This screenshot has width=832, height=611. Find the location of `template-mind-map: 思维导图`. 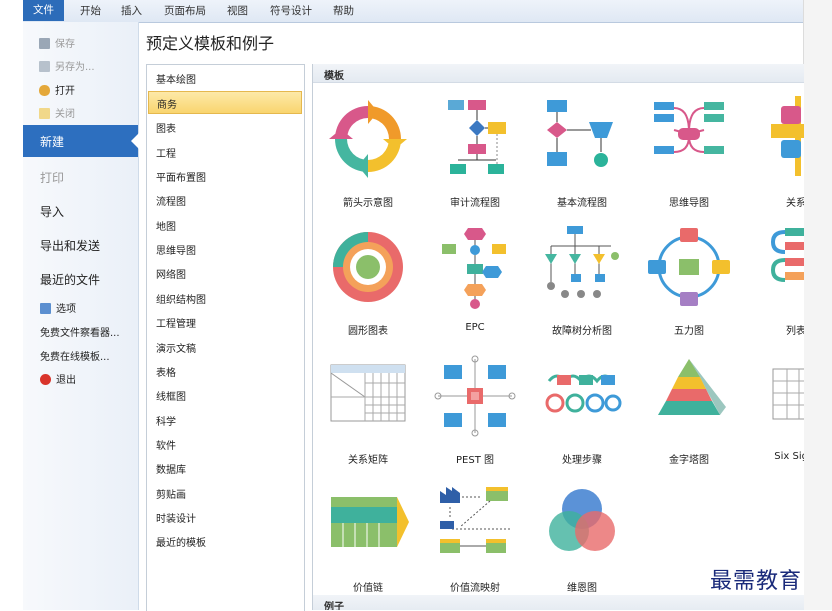

template-mind-map: 思维导图 is located at coordinates (689, 154).